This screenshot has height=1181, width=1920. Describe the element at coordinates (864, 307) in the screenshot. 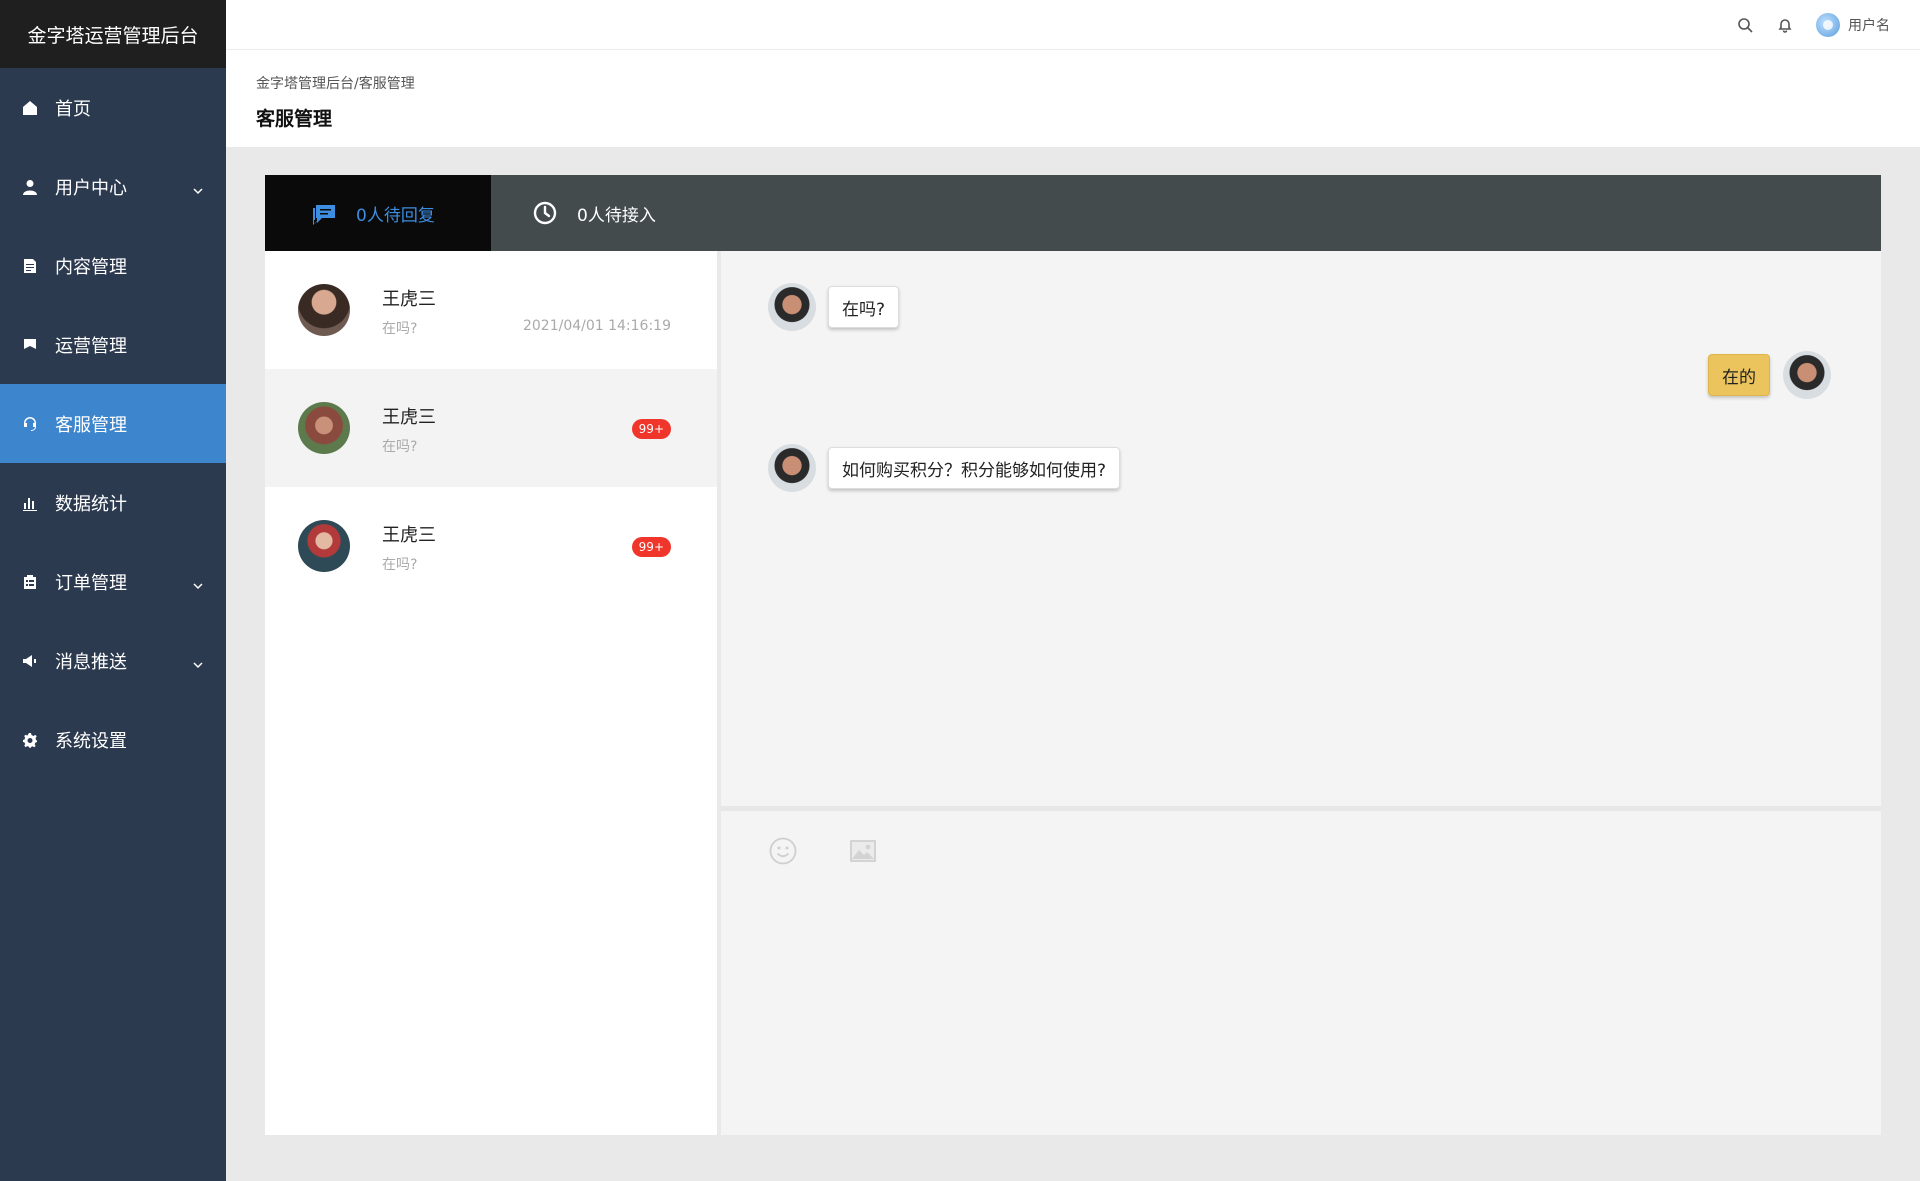

I see `message-bubble: 在吗?` at that location.